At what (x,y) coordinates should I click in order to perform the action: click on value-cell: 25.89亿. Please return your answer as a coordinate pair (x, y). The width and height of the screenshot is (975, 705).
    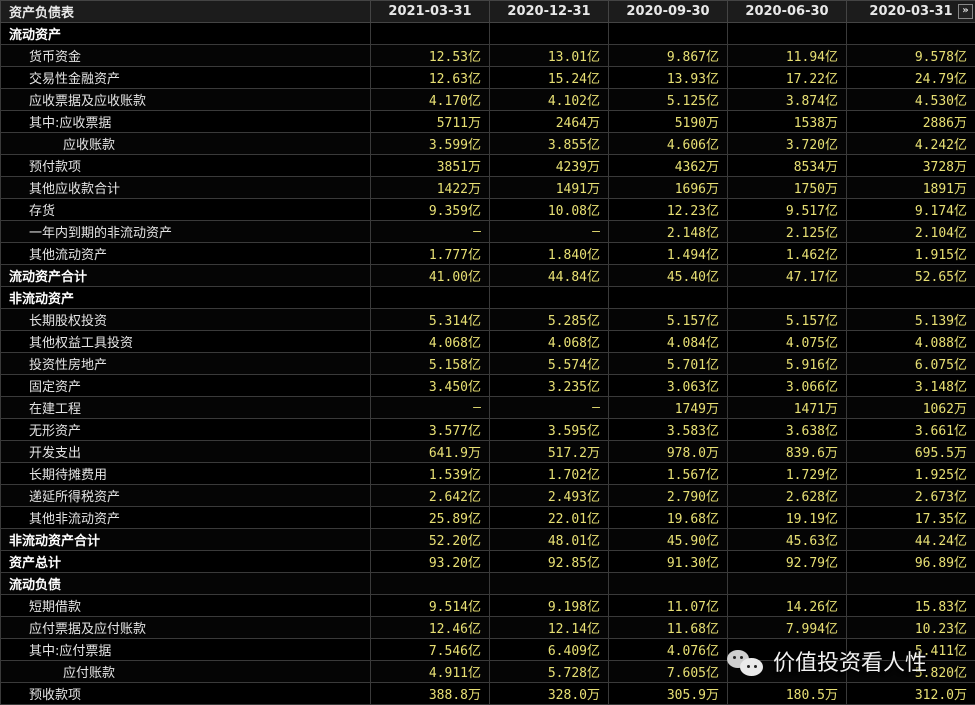
    Looking at the image, I should click on (430, 518).